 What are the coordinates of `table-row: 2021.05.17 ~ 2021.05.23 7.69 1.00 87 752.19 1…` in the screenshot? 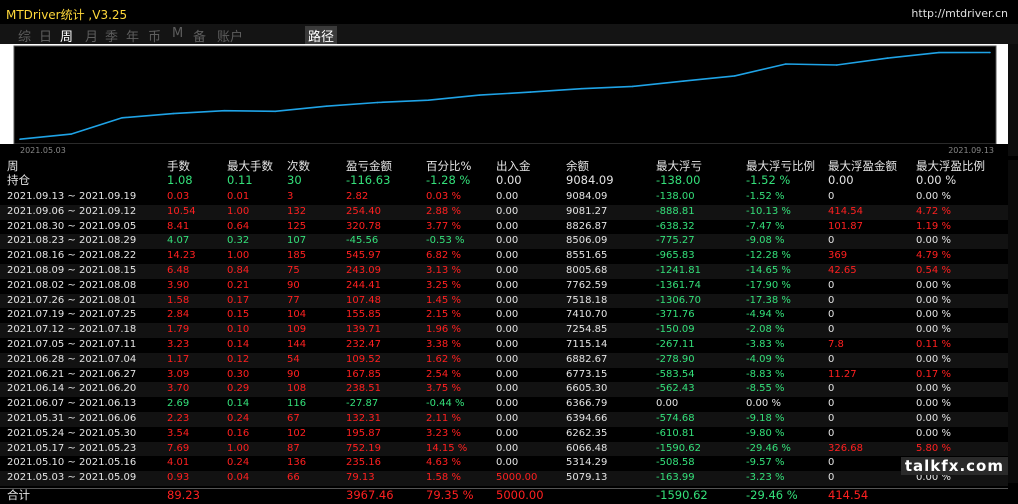 It's located at (504, 449).